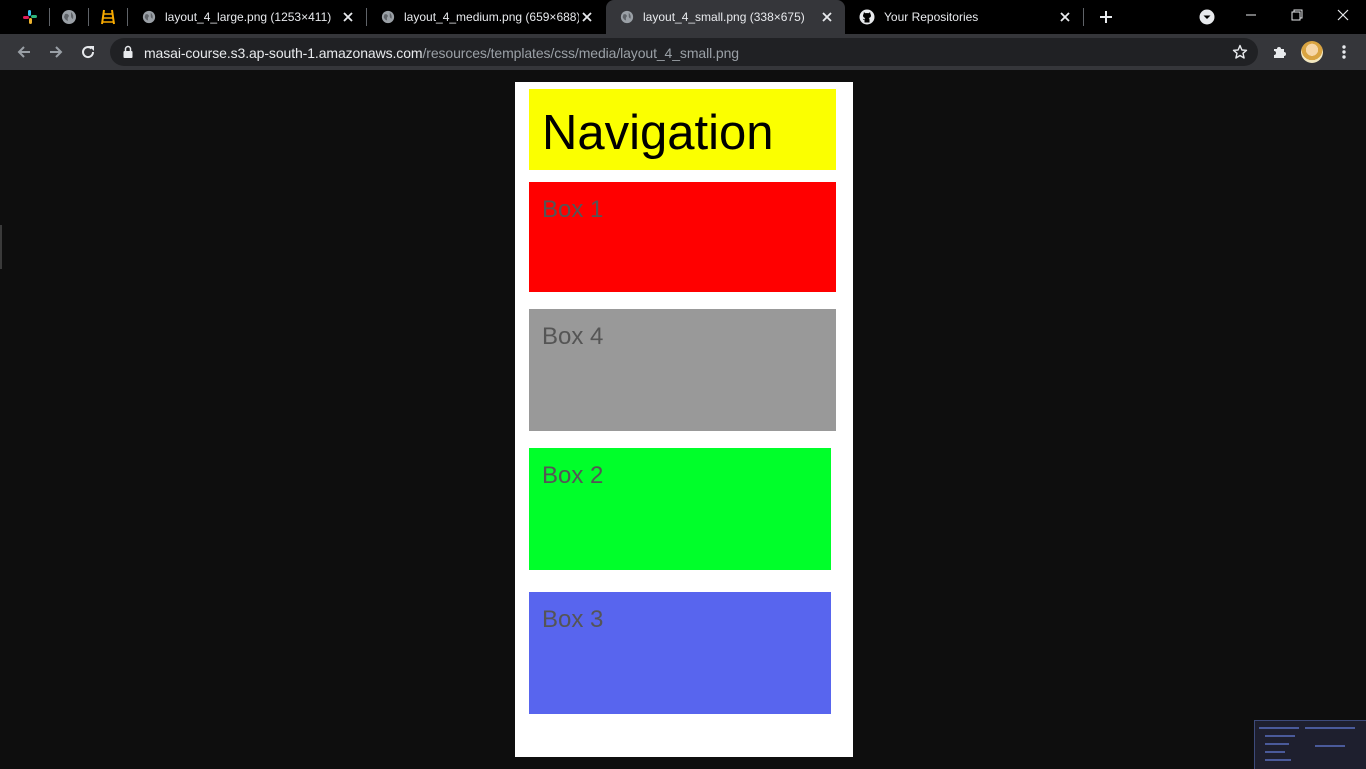 The image size is (1366, 769). Describe the element at coordinates (128, 54) in the screenshot. I see `lock-icon` at that location.